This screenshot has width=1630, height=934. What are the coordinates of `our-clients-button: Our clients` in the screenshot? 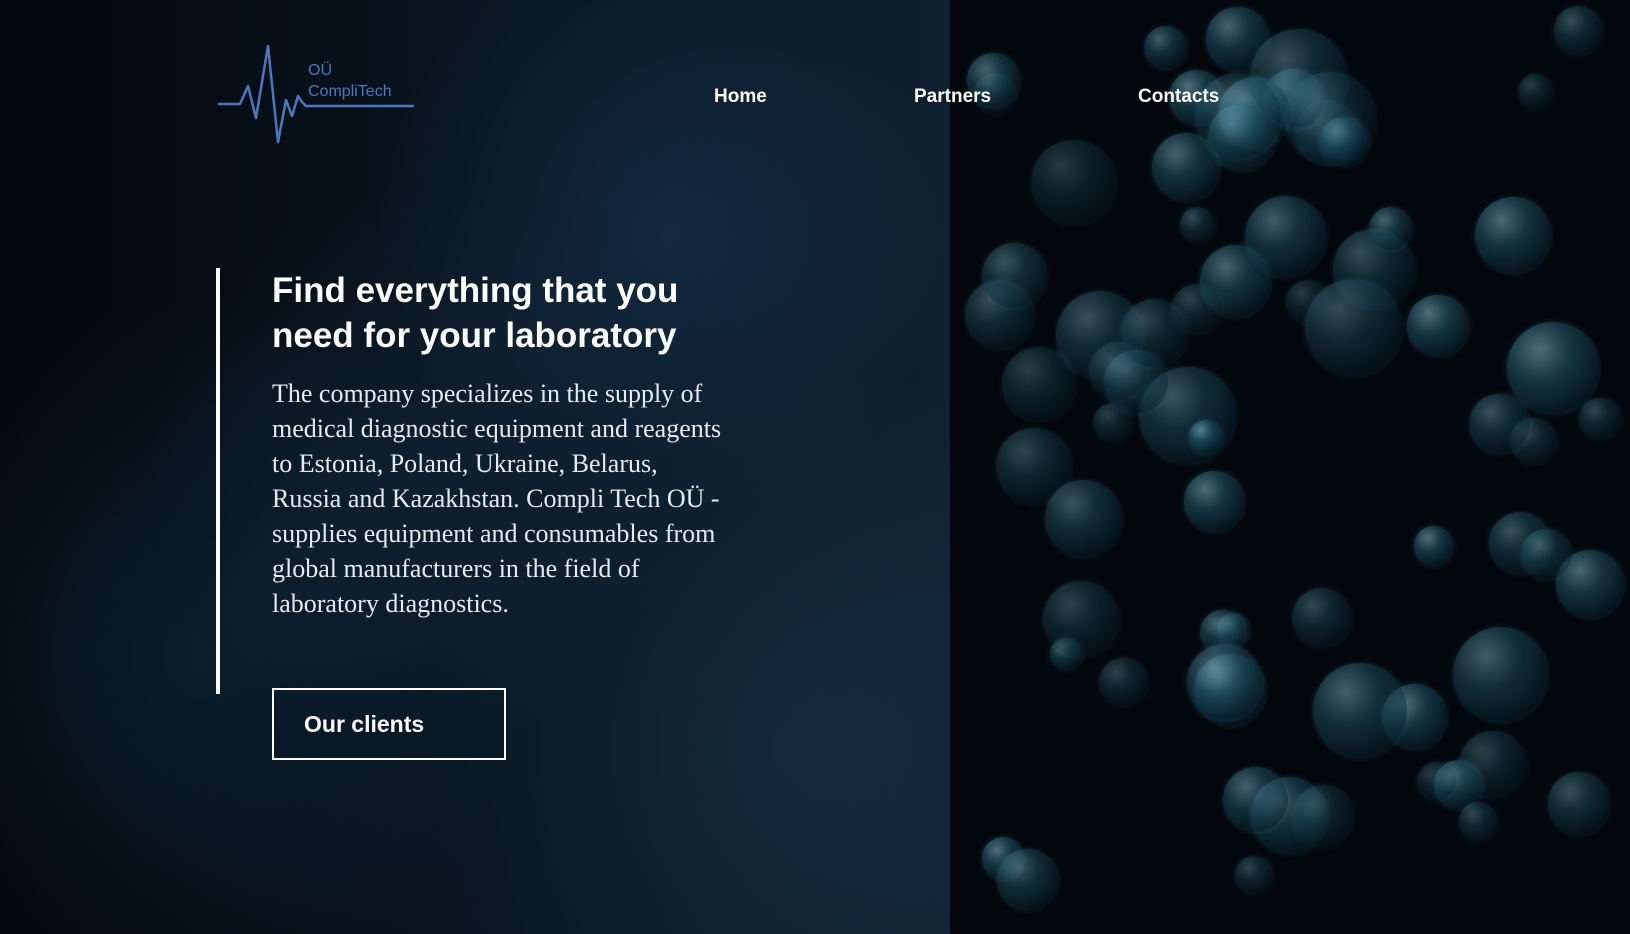 It's located at (389, 724).